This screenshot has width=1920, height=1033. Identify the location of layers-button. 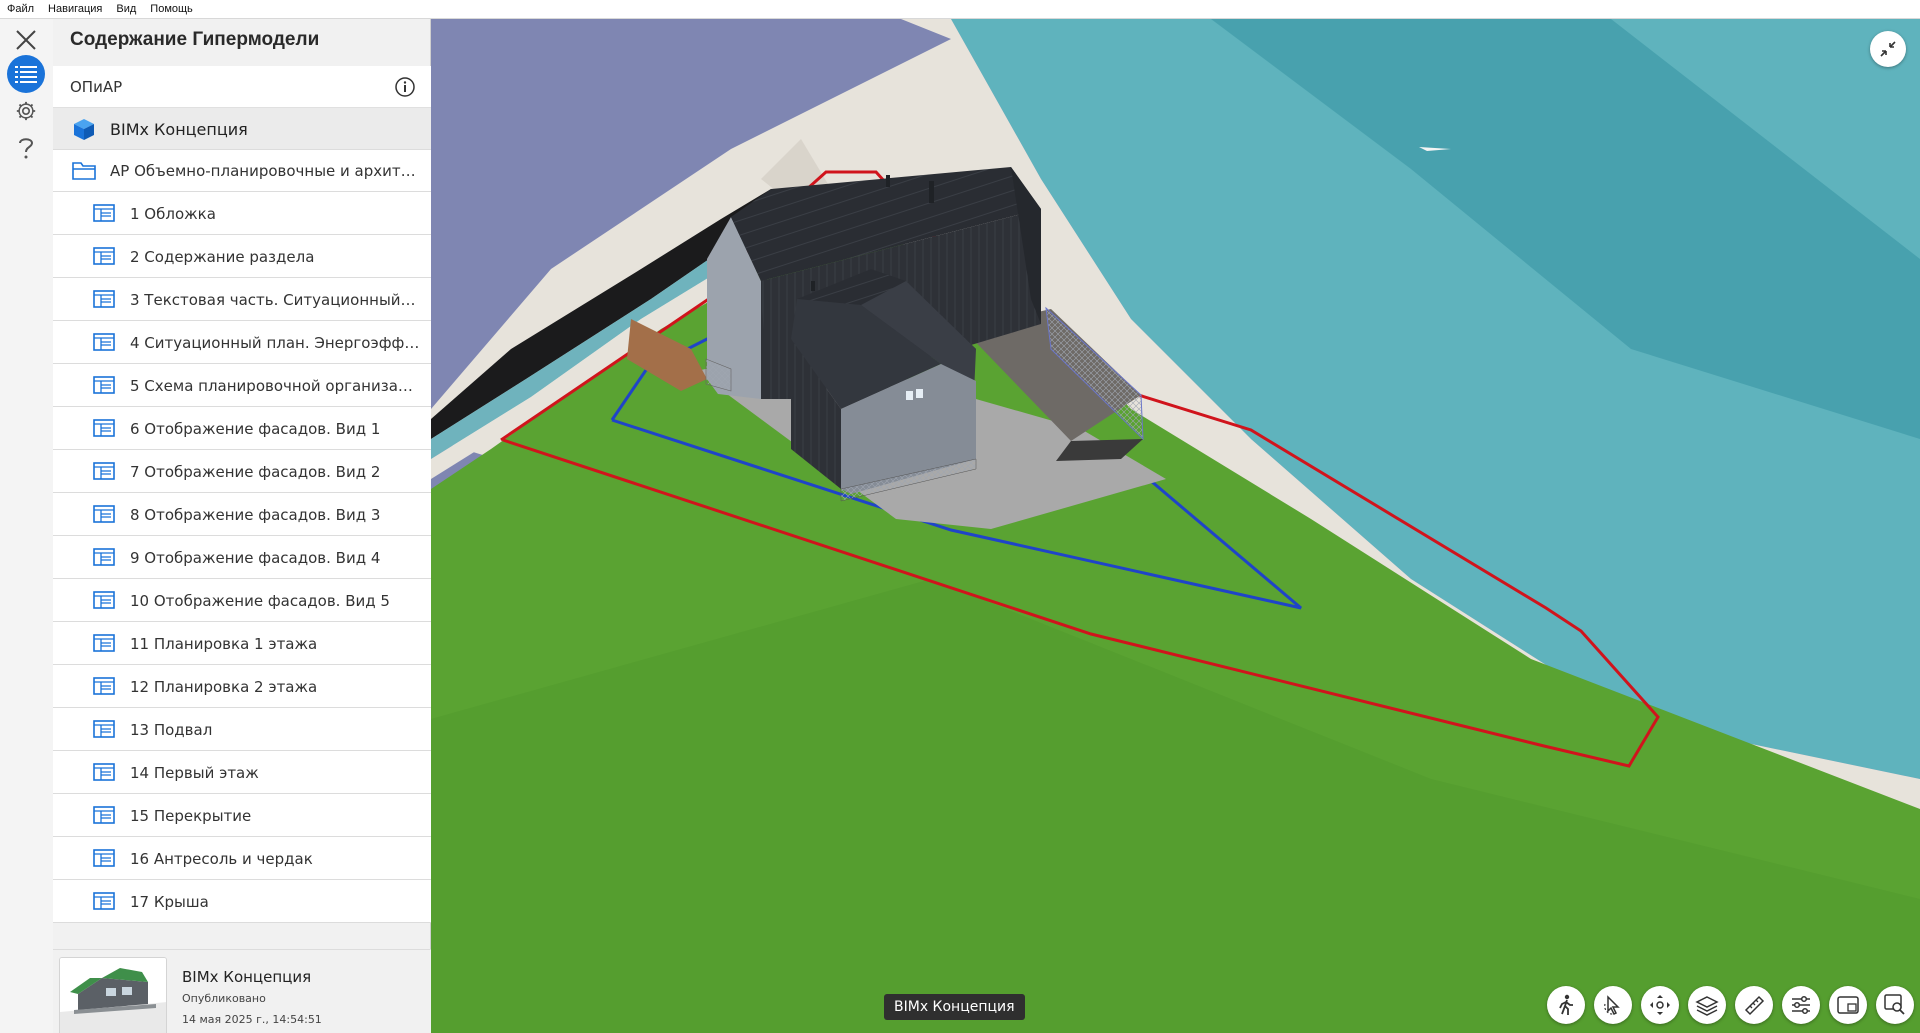
(1707, 1005).